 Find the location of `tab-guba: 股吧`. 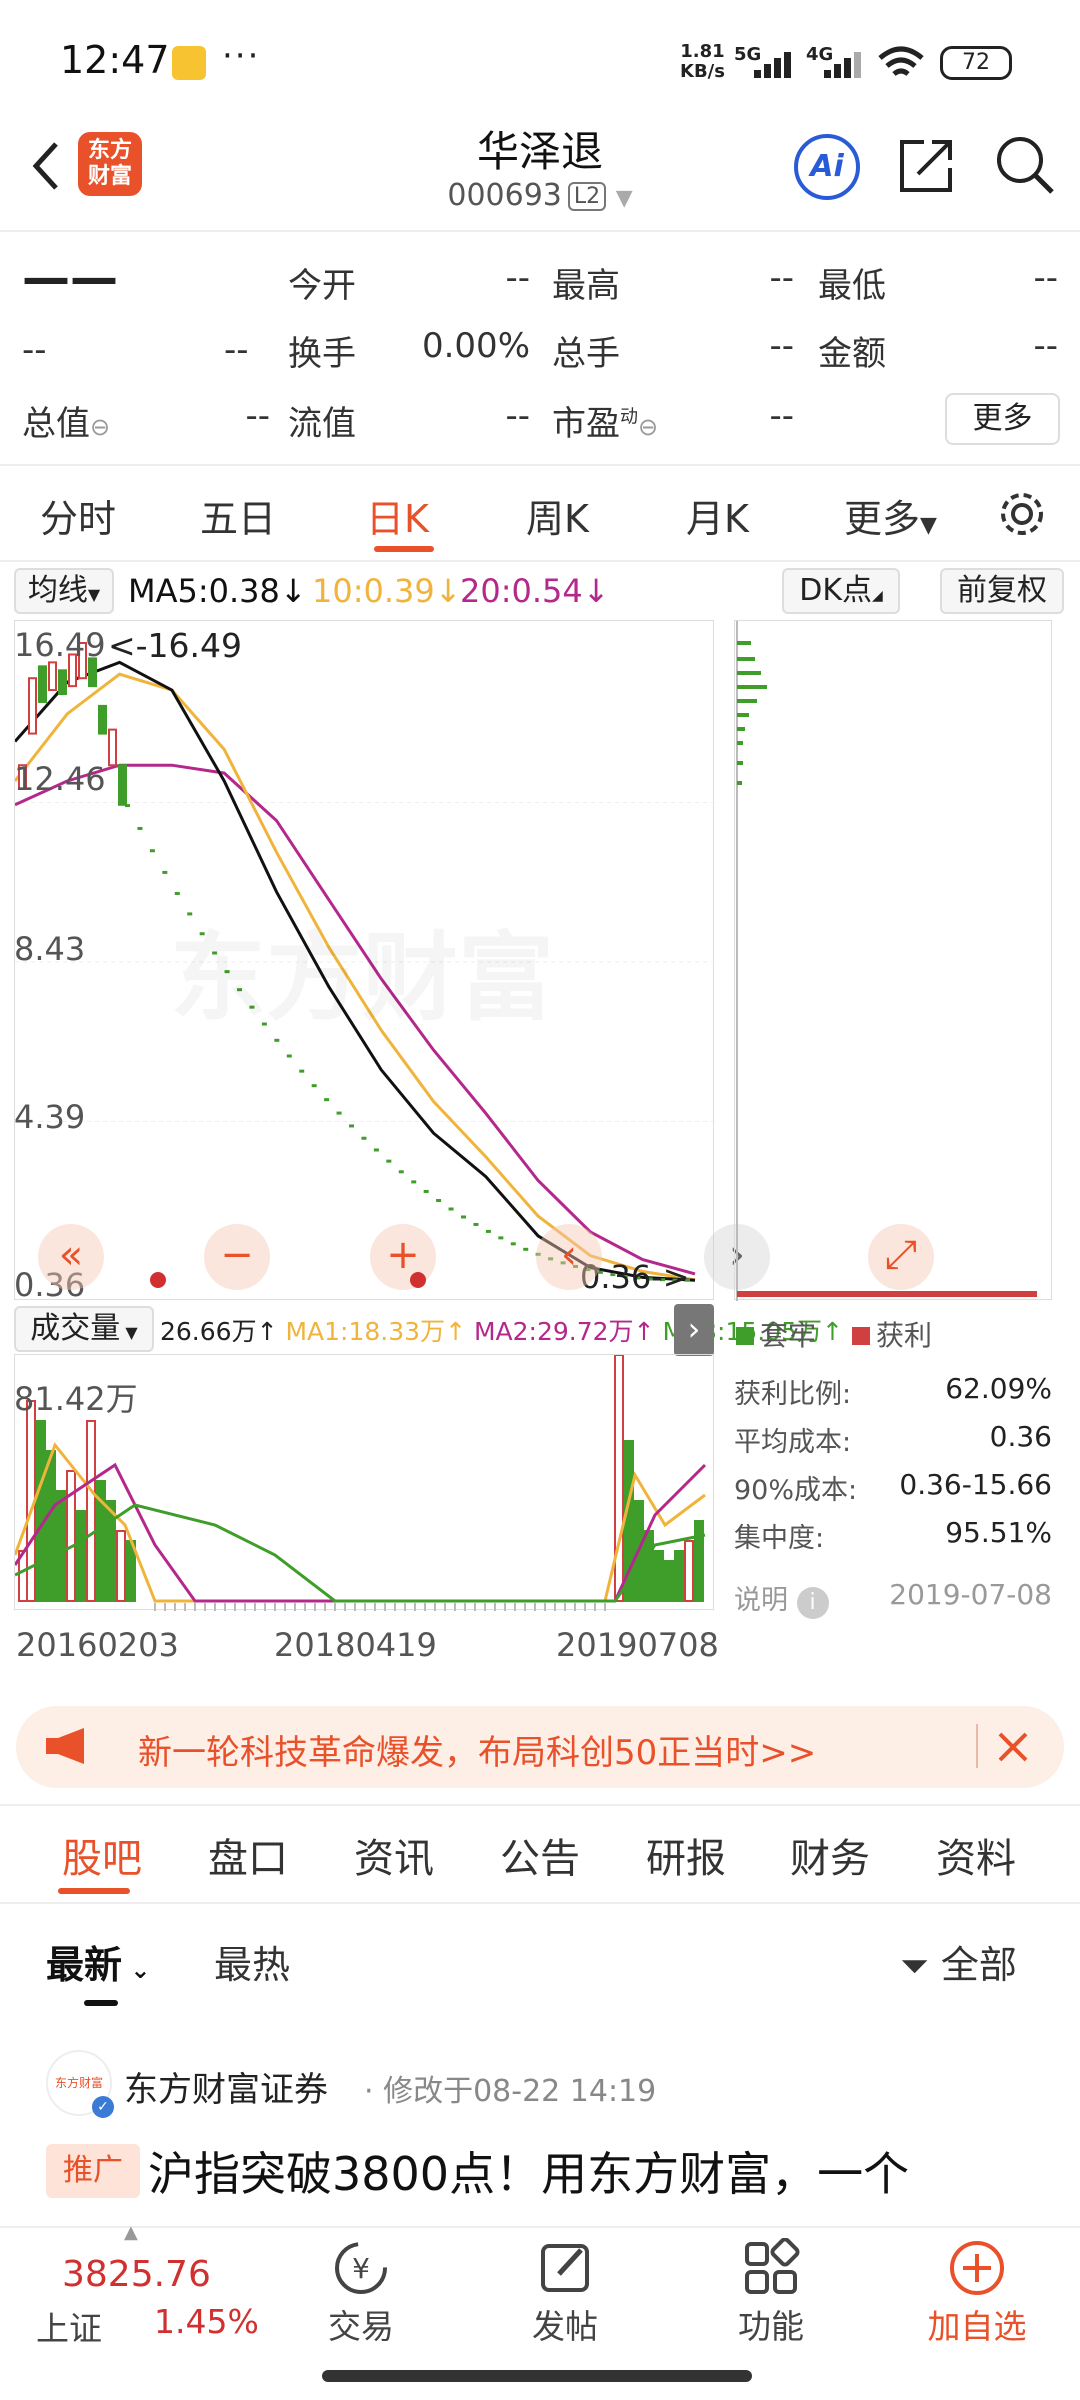

tab-guba: 股吧 is located at coordinates (102, 1855).